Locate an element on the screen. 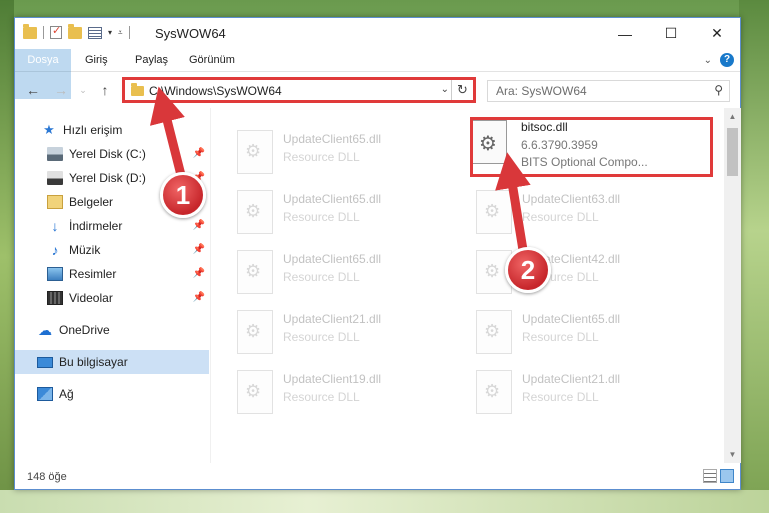  new-folder-icon is located at coordinates (75, 31).